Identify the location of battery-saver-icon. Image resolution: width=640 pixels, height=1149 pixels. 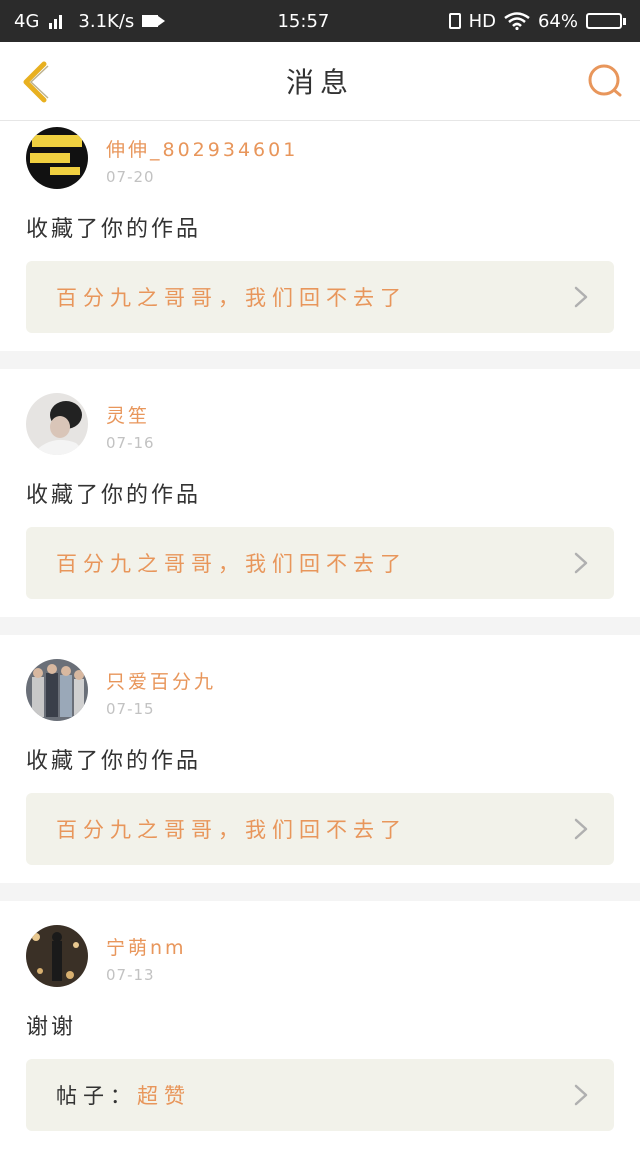
(454, 21).